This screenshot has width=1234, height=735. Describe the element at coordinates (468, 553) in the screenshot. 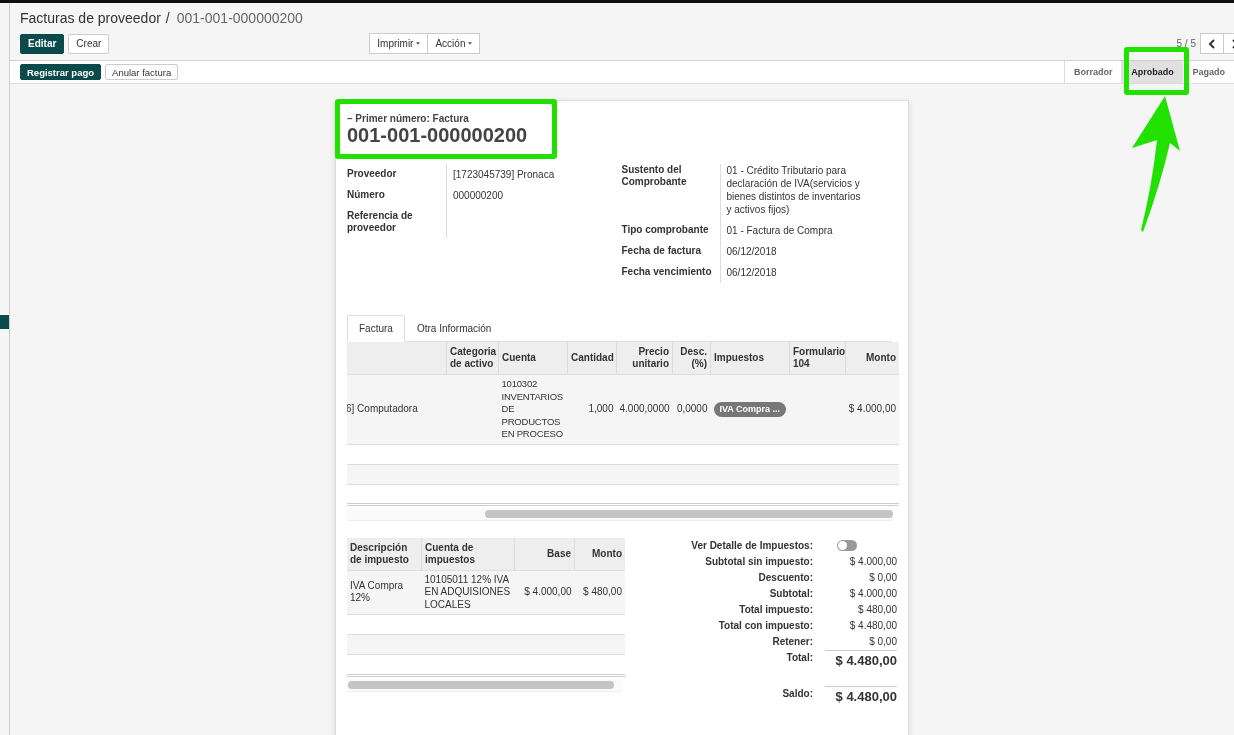

I see `column-header: Cuenta de impuestos` at that location.